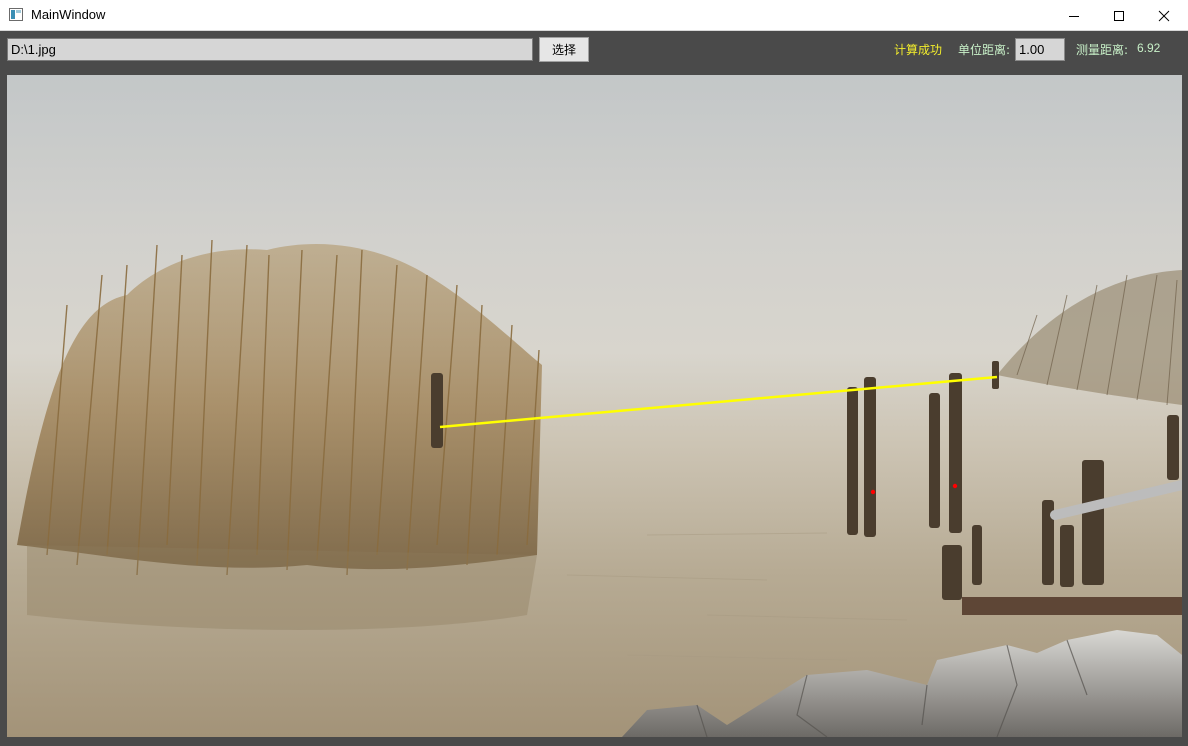 The height and width of the screenshot is (746, 1188). I want to click on measured-distance-label: 测量距离:, so click(1102, 50).